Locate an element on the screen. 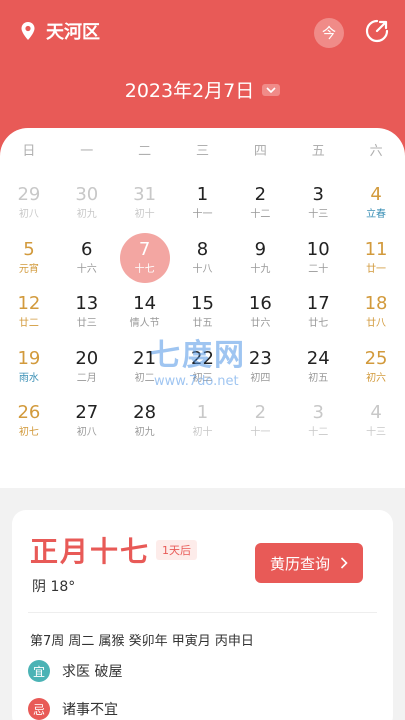  lunar-label: 初六 is located at coordinates (376, 378).